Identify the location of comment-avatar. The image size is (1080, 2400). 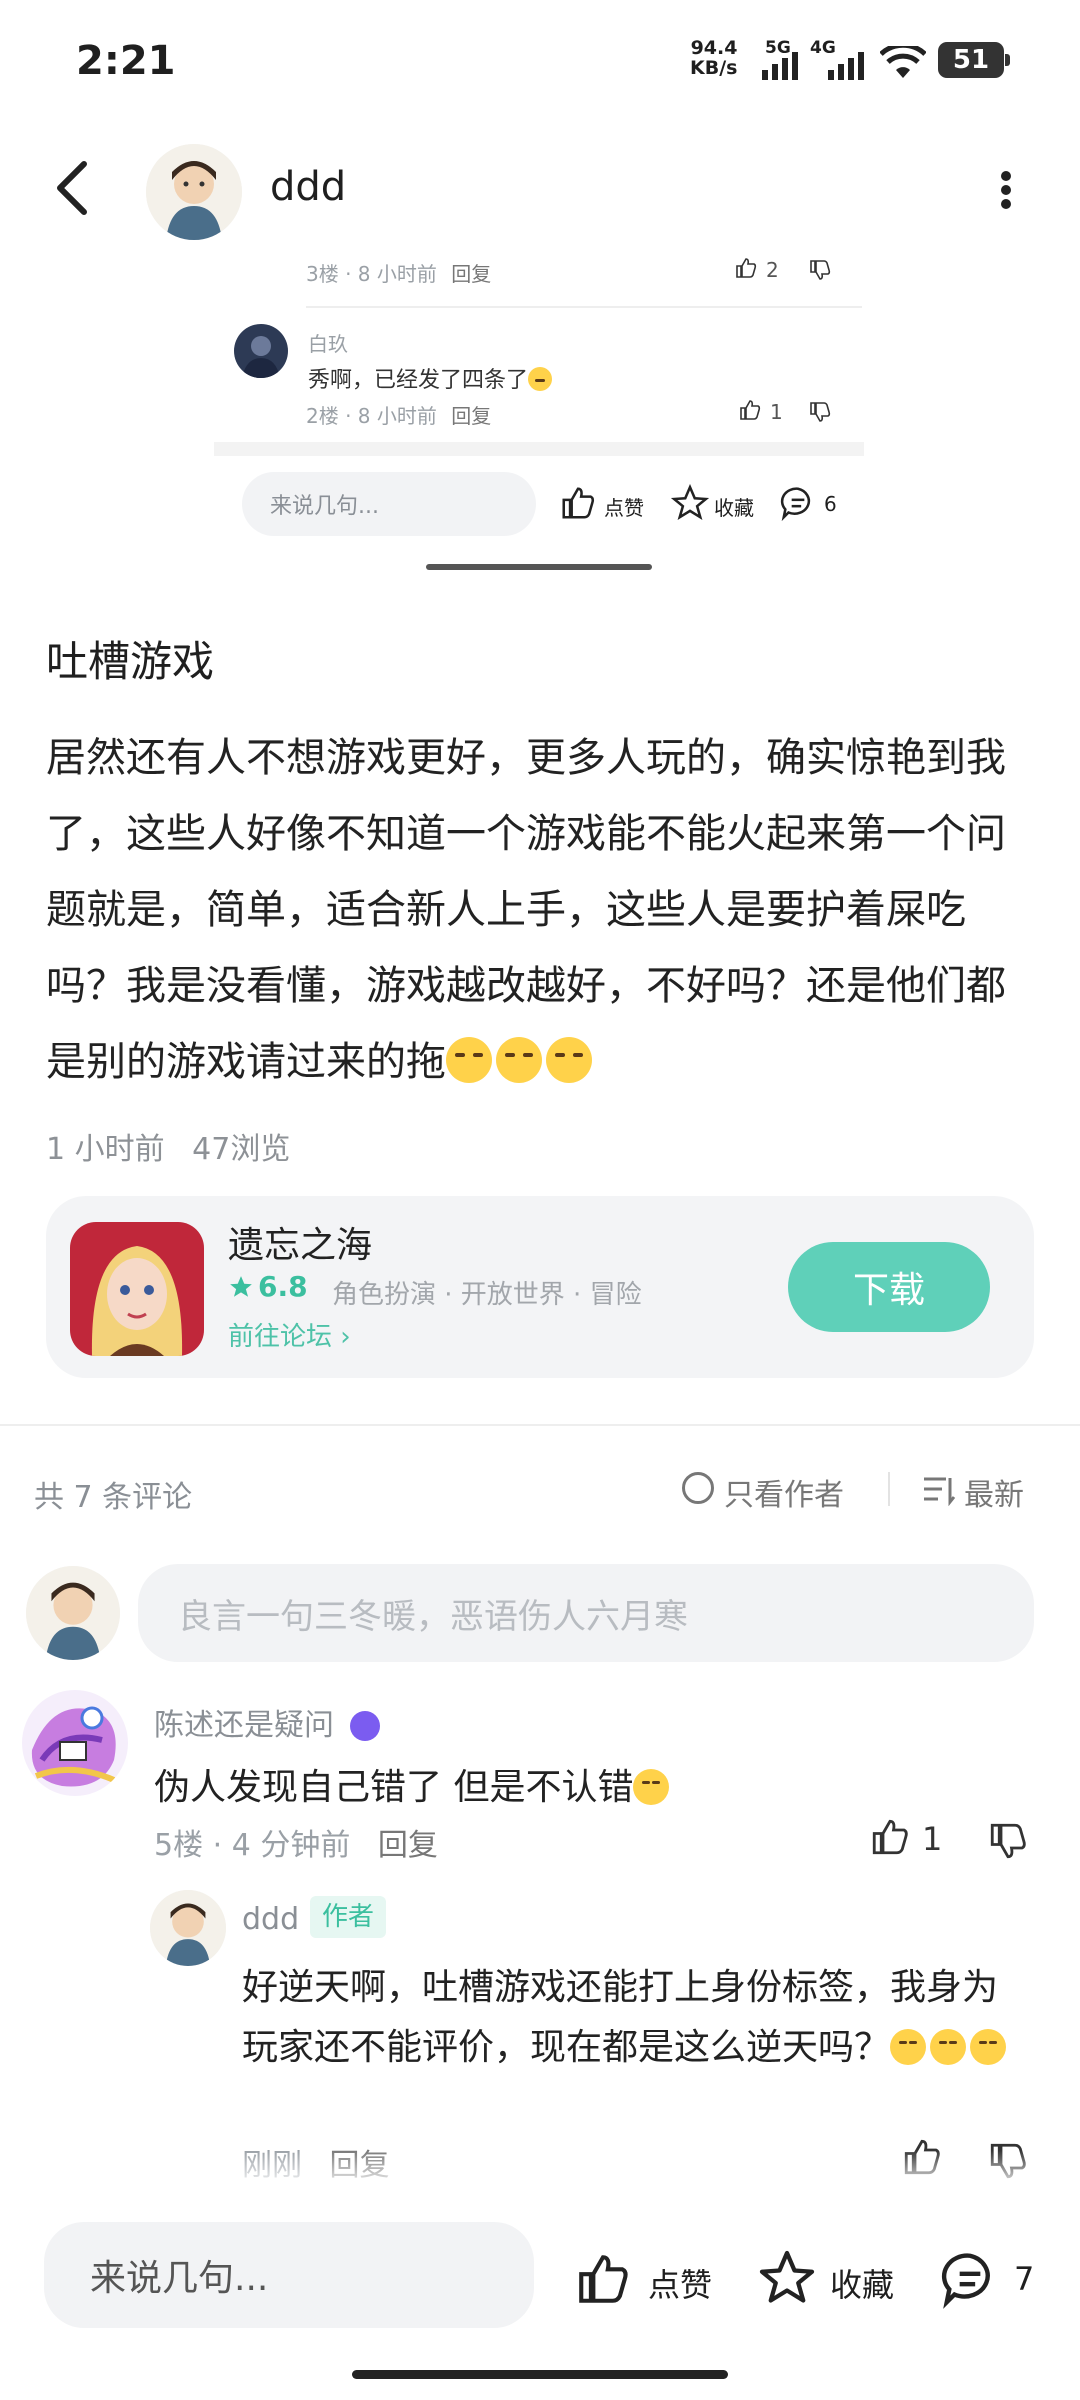
(75, 1743).